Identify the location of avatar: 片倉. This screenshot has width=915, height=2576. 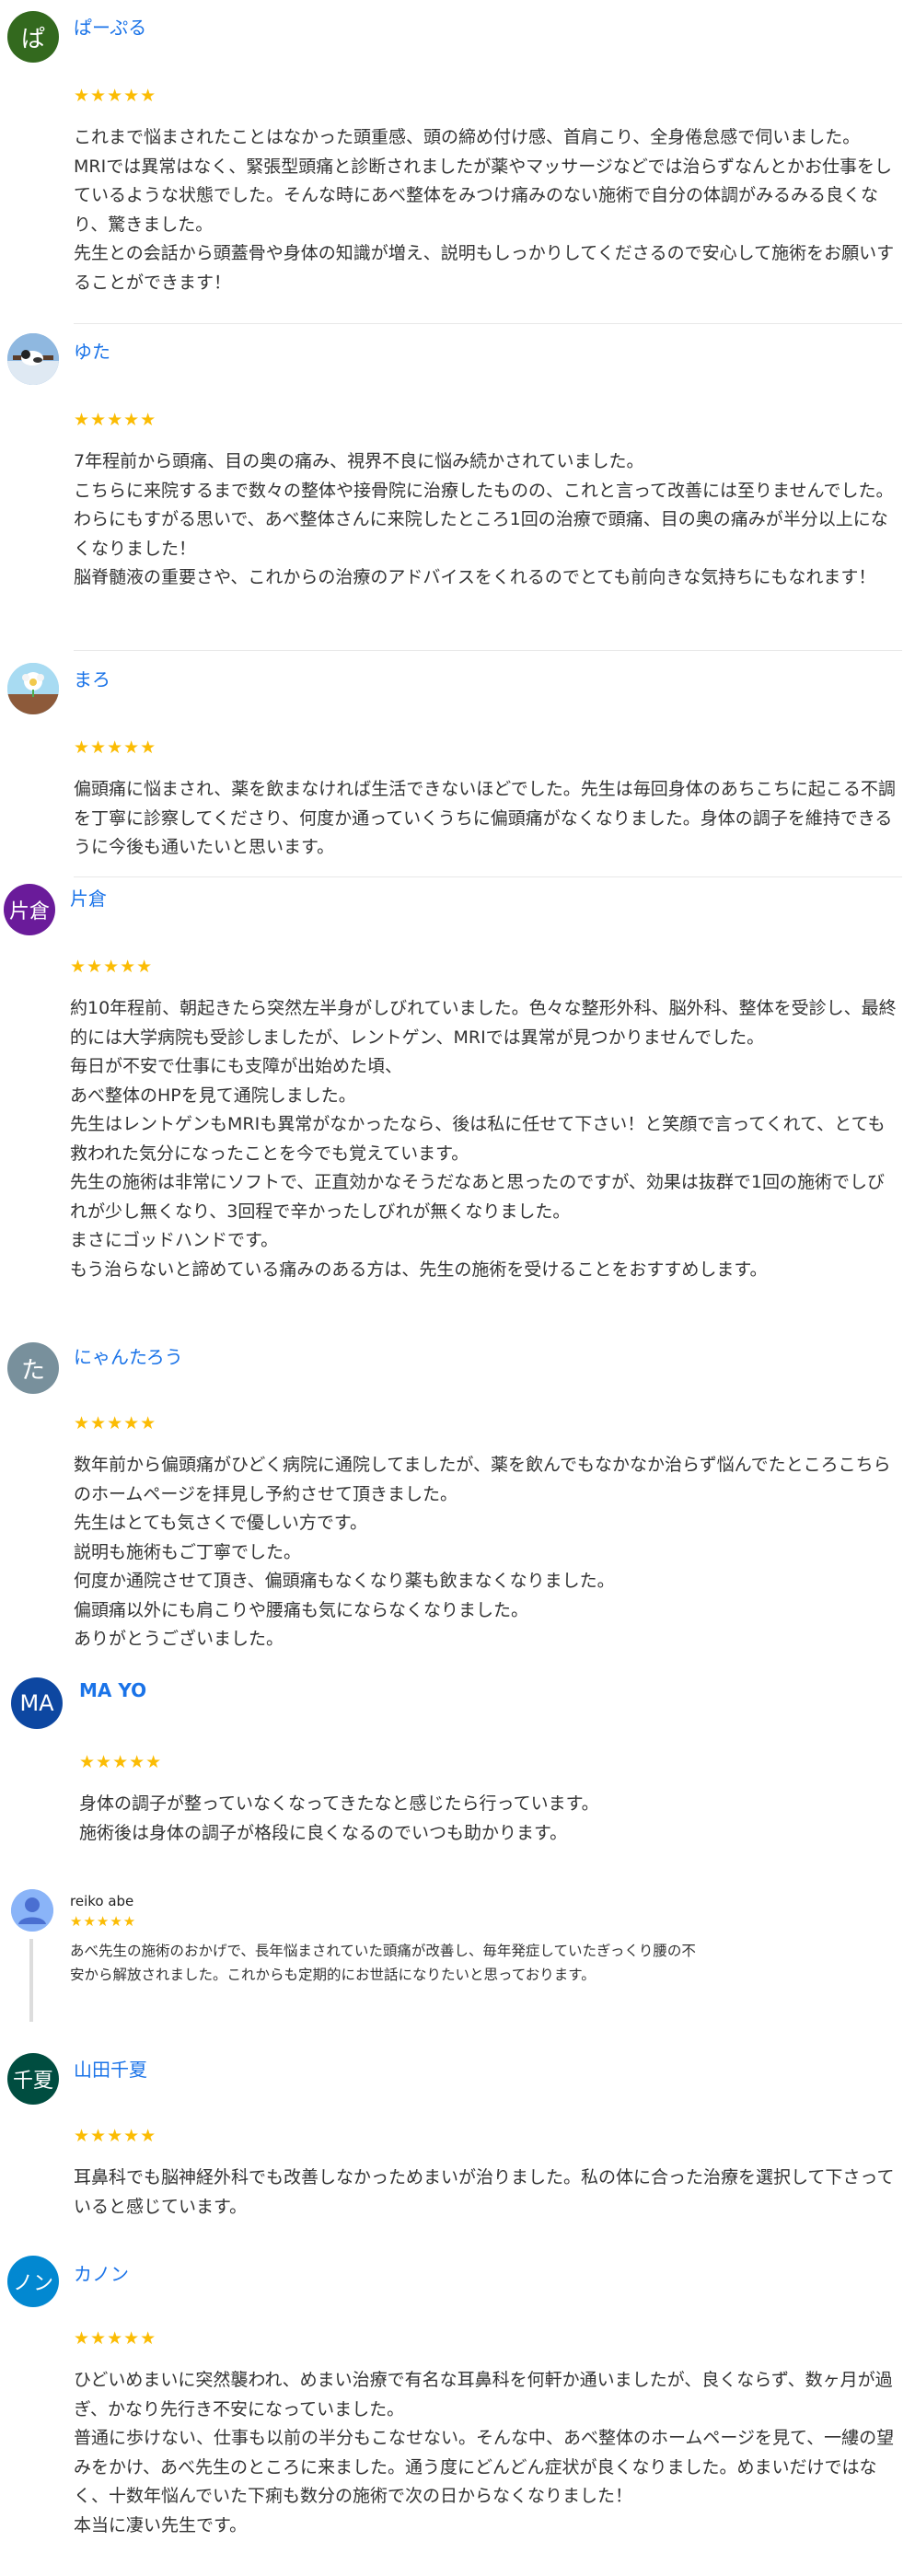
(29, 909).